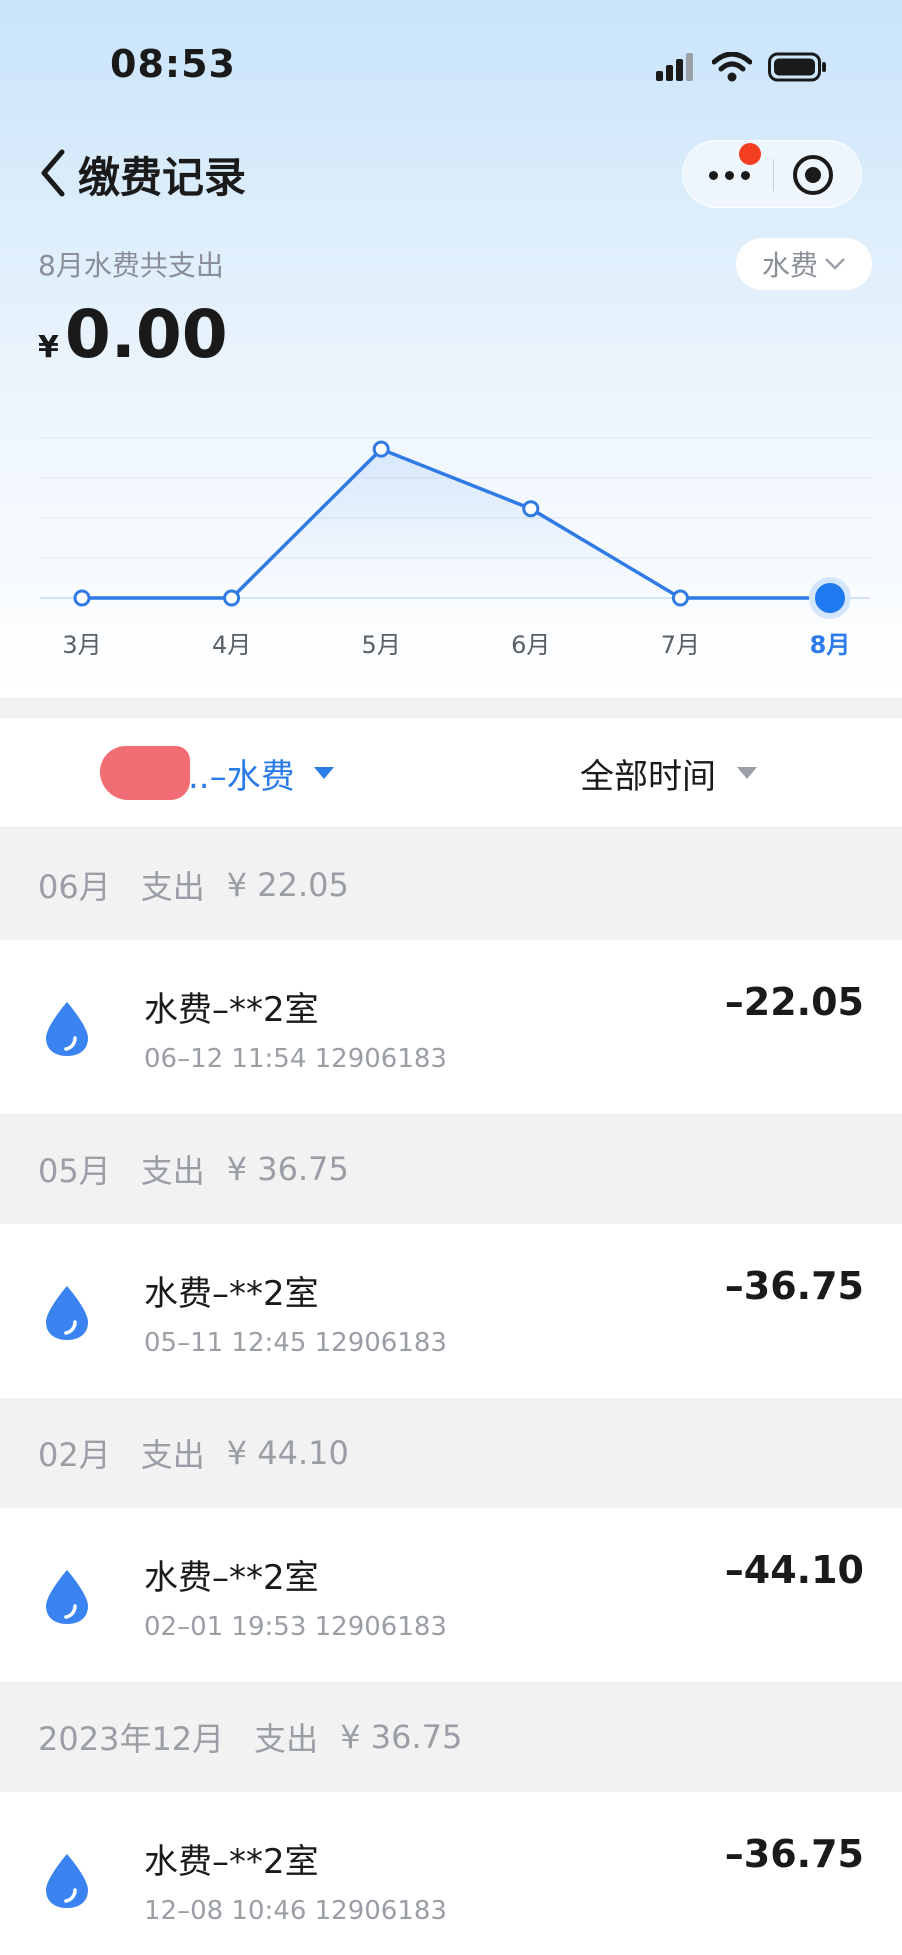 This screenshot has width=902, height=1955. I want to click on type-select-label: 水费, so click(789, 265).